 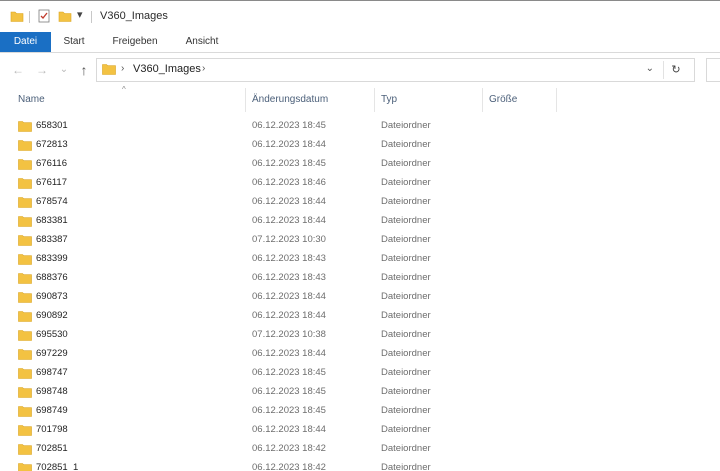 What do you see at coordinates (360, 411) in the screenshot?
I see `file-row: 698749 06.12.2023 18:45 Dateiordner` at bounding box center [360, 411].